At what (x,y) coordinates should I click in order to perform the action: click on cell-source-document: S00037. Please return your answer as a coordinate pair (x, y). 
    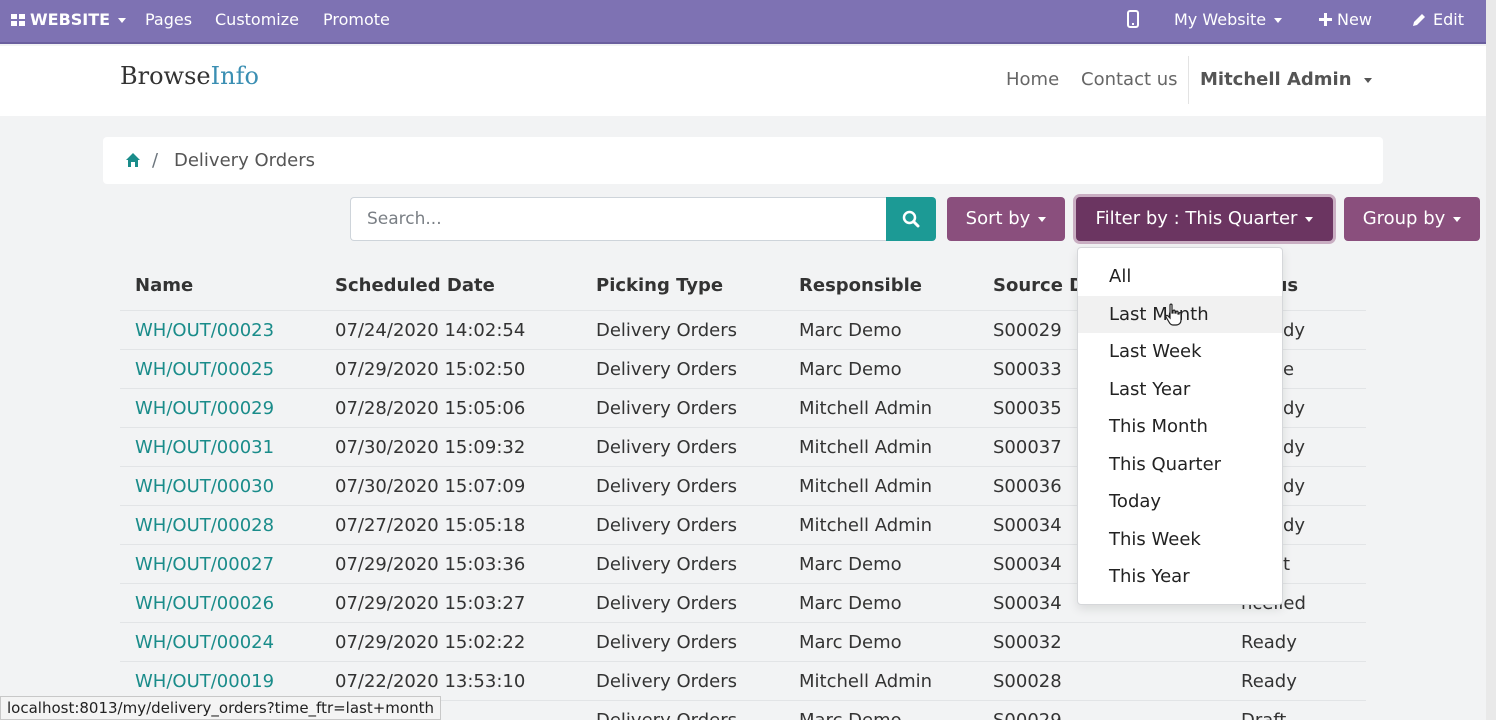
    Looking at the image, I should click on (1027, 447).